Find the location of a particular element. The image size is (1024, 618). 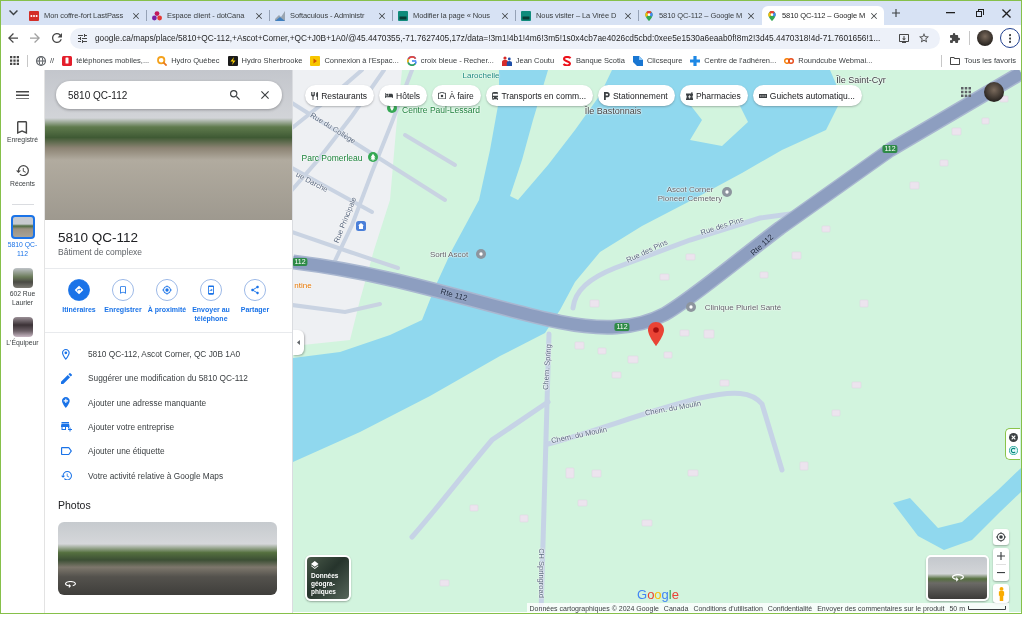

g-logo-icon is located at coordinates (411, 60).